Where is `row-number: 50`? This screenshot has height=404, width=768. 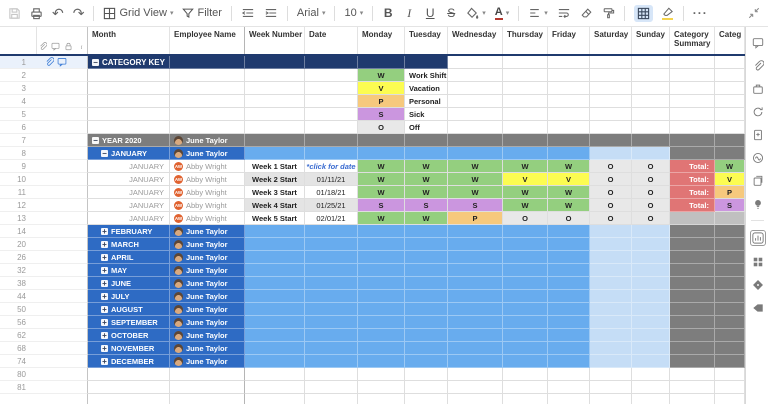 row-number: 50 is located at coordinates (18, 309).